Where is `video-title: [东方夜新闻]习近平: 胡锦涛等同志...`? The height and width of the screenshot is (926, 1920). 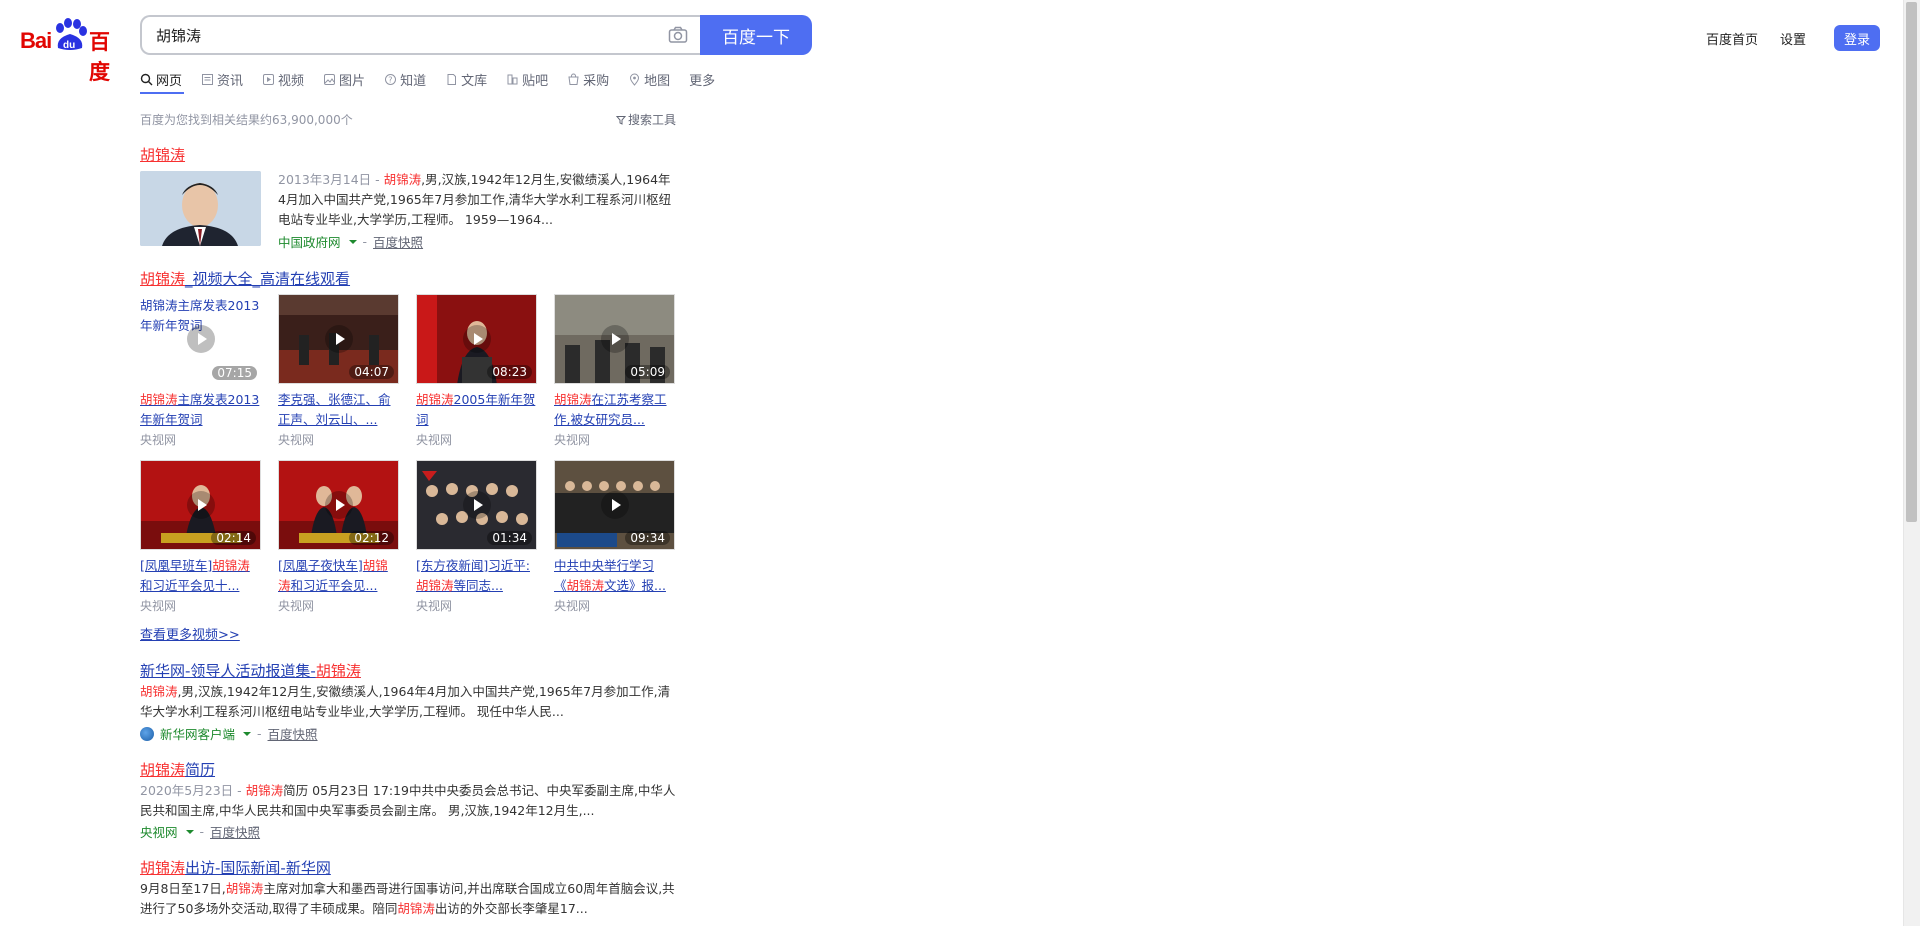 video-title: [东方夜新闻]习近平: 胡锦涛等同志... is located at coordinates (476, 576).